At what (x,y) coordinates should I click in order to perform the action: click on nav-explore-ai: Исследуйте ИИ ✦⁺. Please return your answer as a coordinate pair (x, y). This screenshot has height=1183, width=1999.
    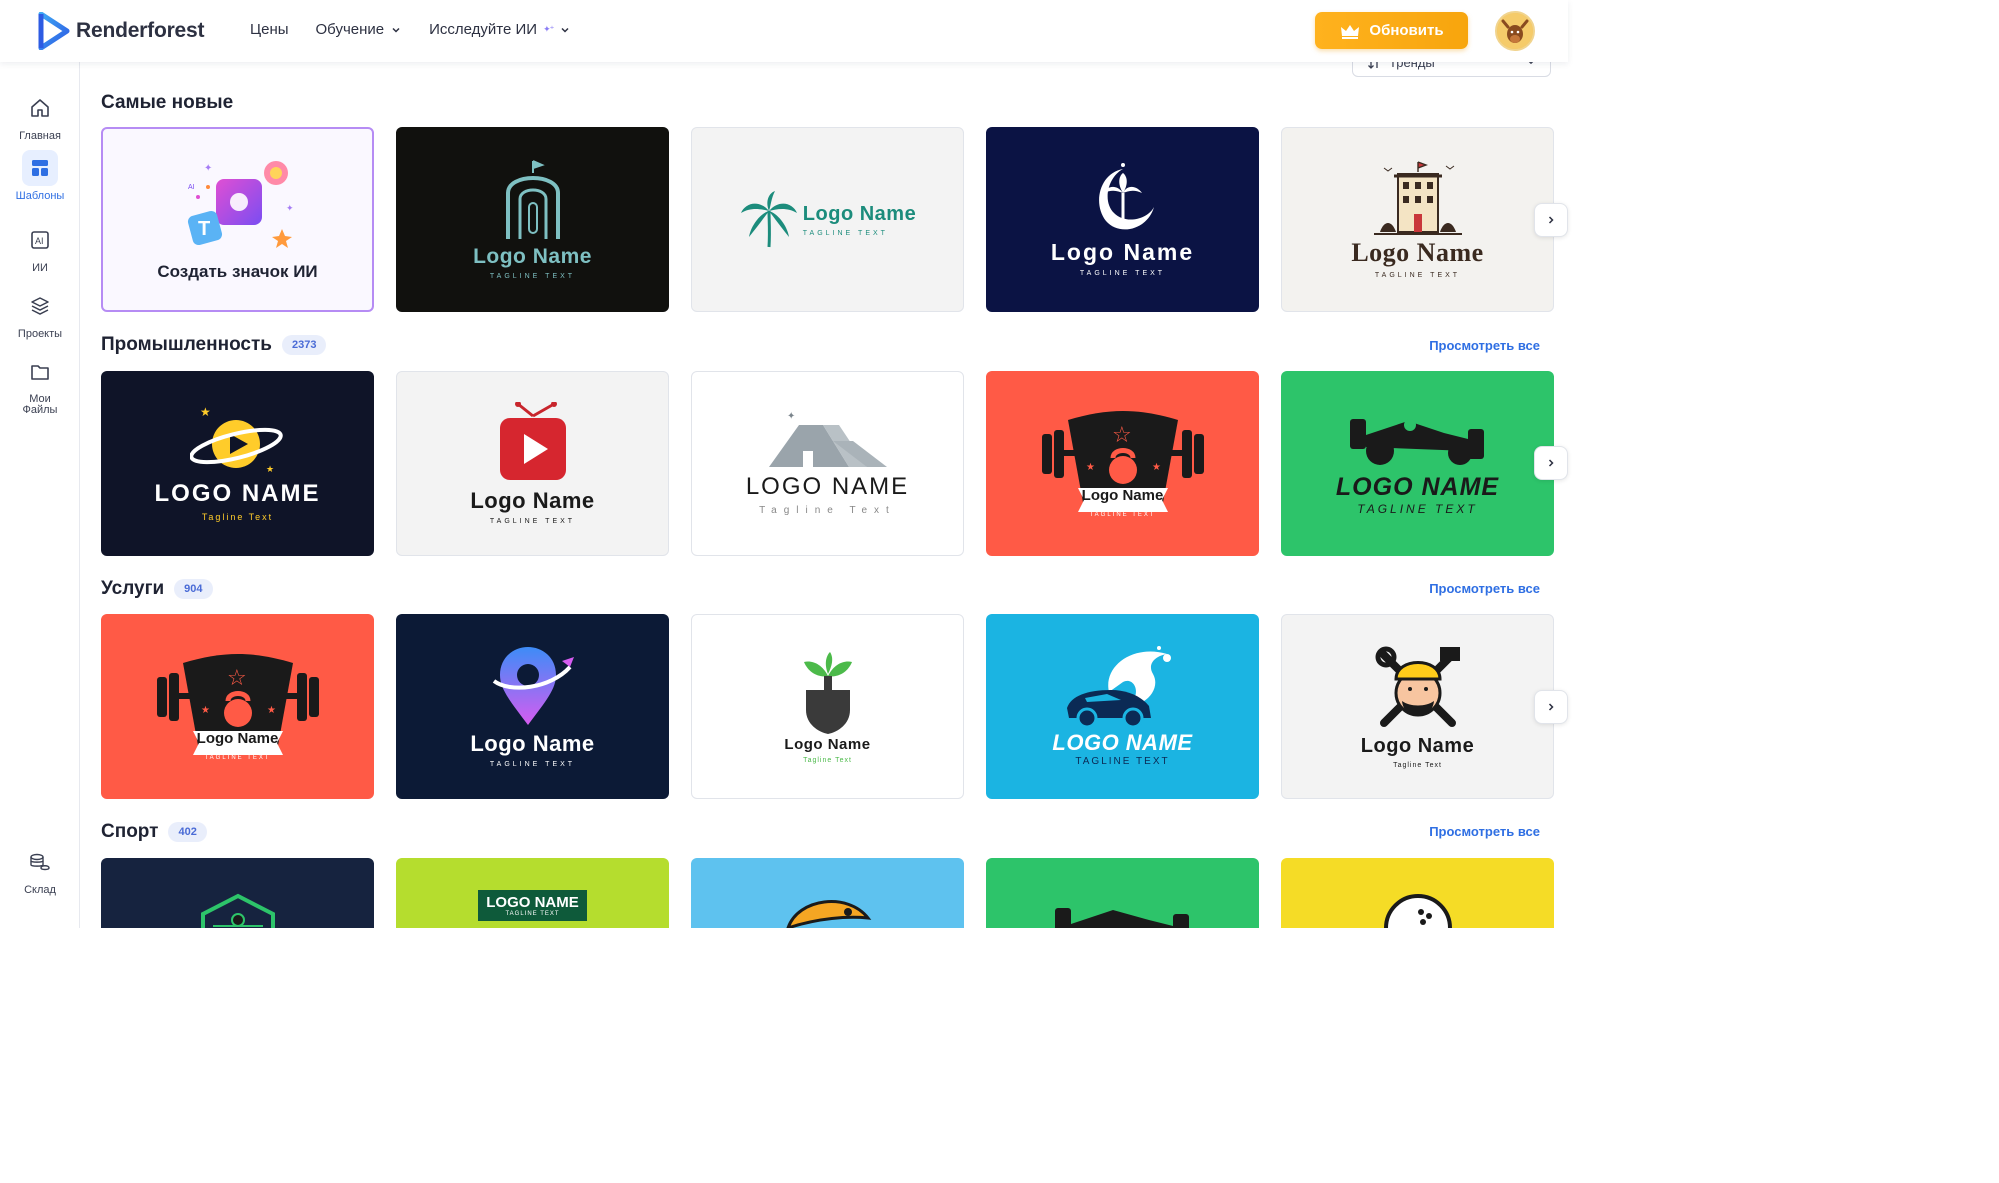
    Looking at the image, I should click on (500, 29).